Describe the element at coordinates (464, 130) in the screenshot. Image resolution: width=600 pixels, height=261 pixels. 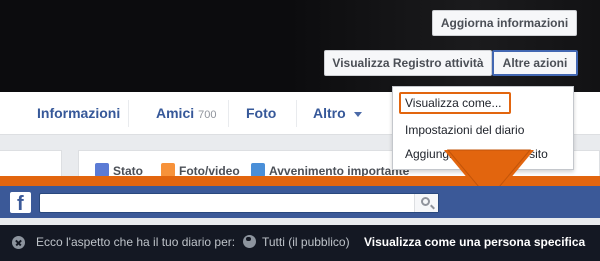
I see `menu-item-timeline-settings: Impostazioni del diario` at that location.